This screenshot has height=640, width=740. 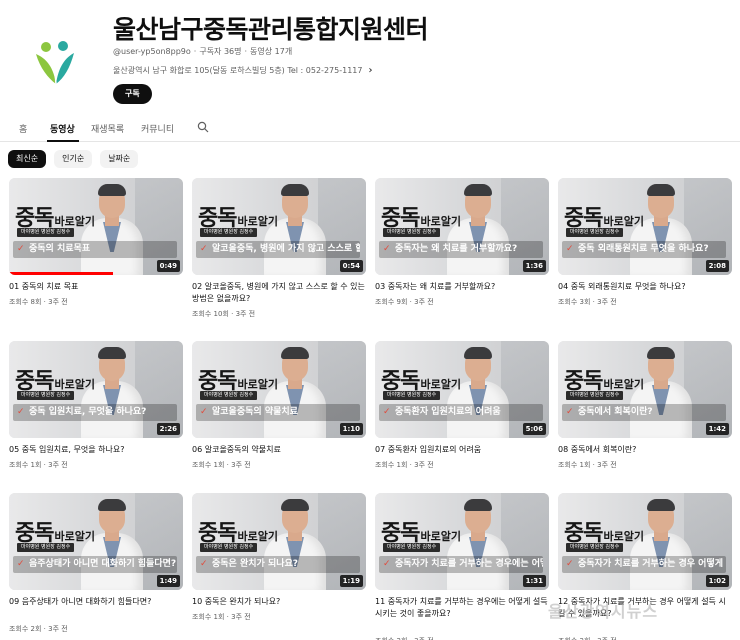 I want to click on video-title: 08 중독에서 회복이란?, so click(x=645, y=450).